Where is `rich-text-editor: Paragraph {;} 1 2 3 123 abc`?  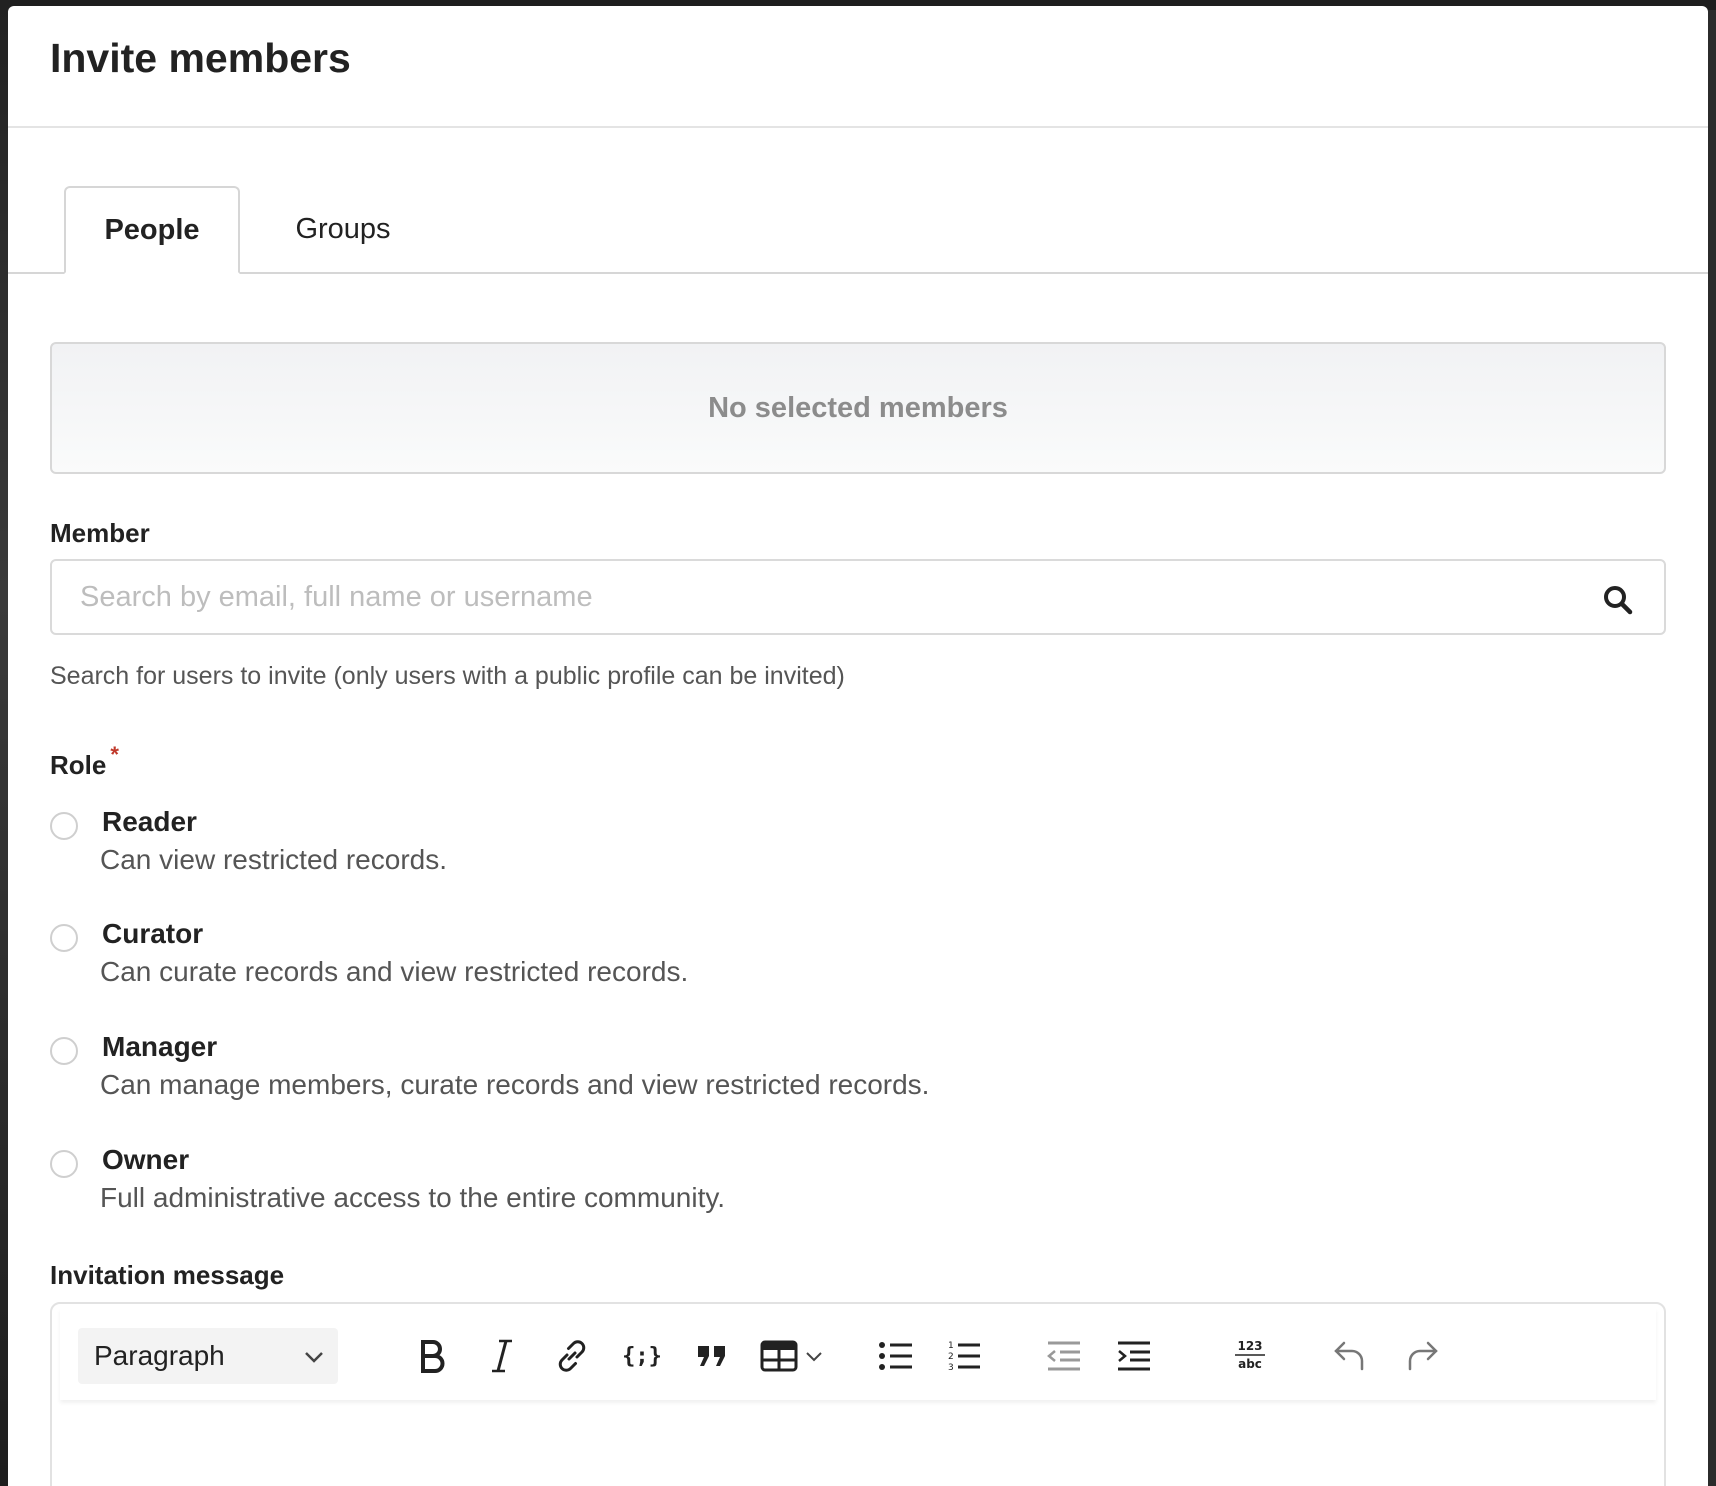
rich-text-editor: Paragraph {;} 1 2 3 123 abc is located at coordinates (858, 1394).